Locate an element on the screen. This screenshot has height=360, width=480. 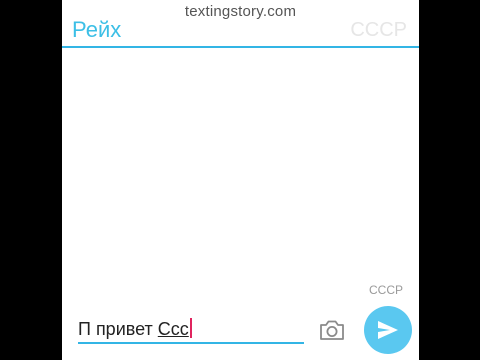
input-text-main: П привет is located at coordinates (118, 329).